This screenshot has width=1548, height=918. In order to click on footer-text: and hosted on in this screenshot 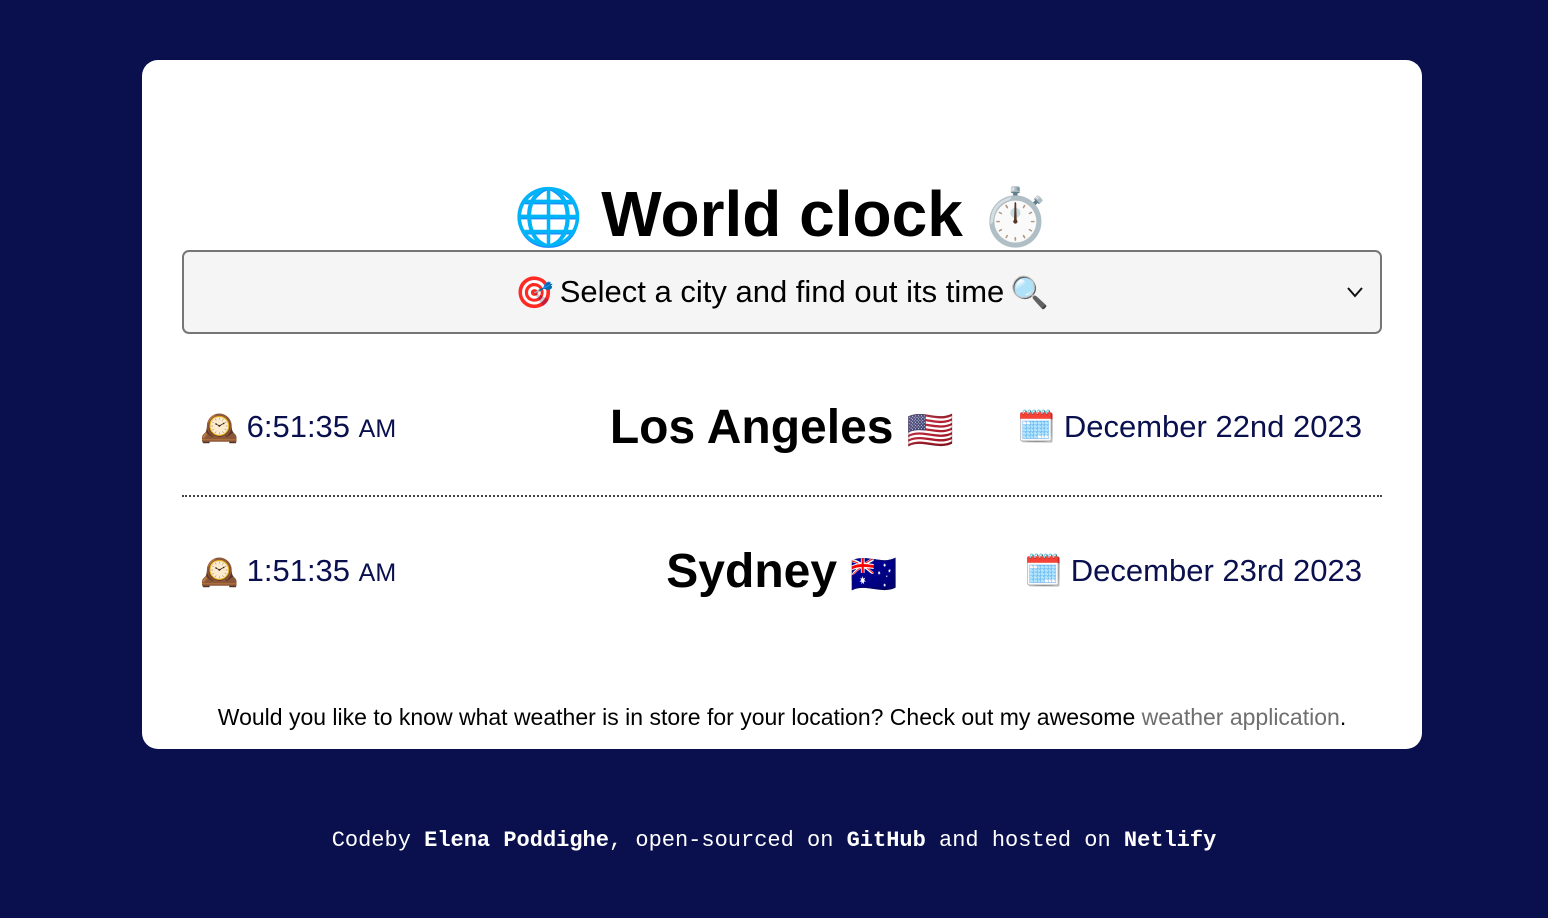, I will do `click(1024, 840)`.